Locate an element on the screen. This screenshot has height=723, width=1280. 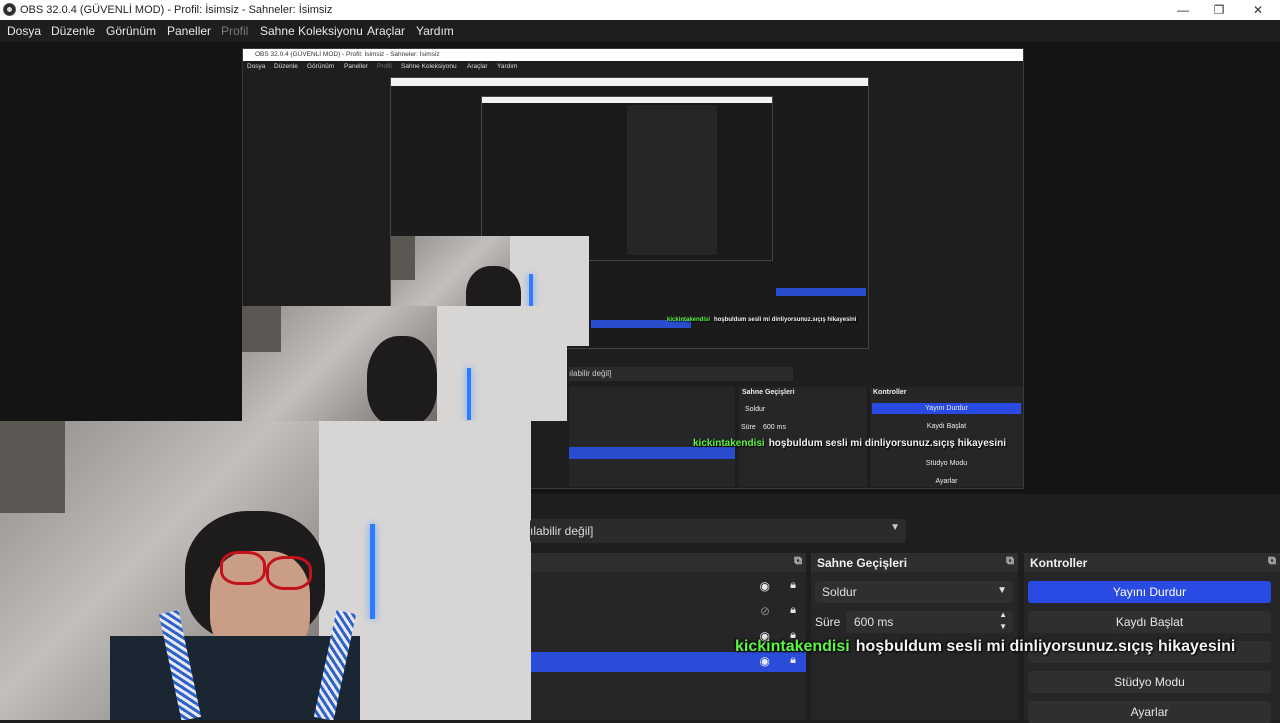
inner-settings: Ayarlar is located at coordinates (946, 481).